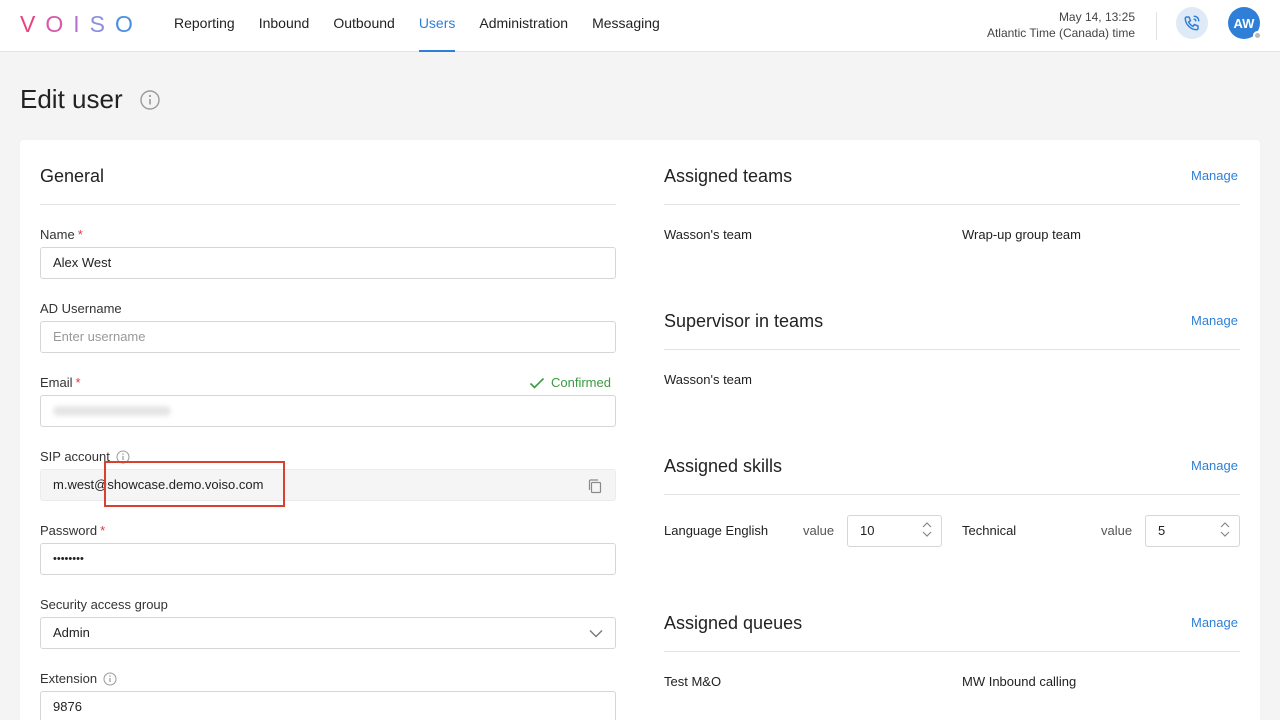 This screenshot has width=1280, height=720. I want to click on security-group-value: Admin, so click(71, 632).